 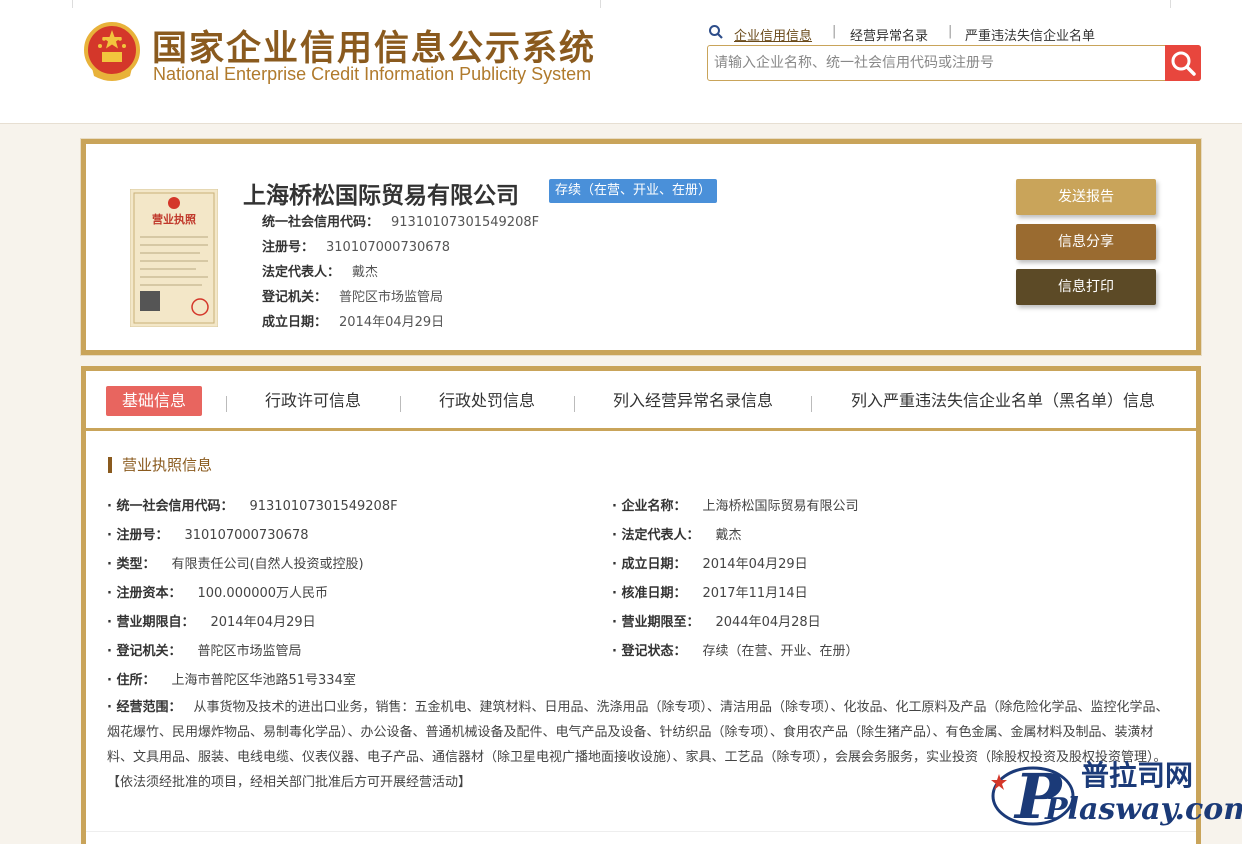 I want to click on print-info-button: 信息打印, so click(x=1086, y=287).